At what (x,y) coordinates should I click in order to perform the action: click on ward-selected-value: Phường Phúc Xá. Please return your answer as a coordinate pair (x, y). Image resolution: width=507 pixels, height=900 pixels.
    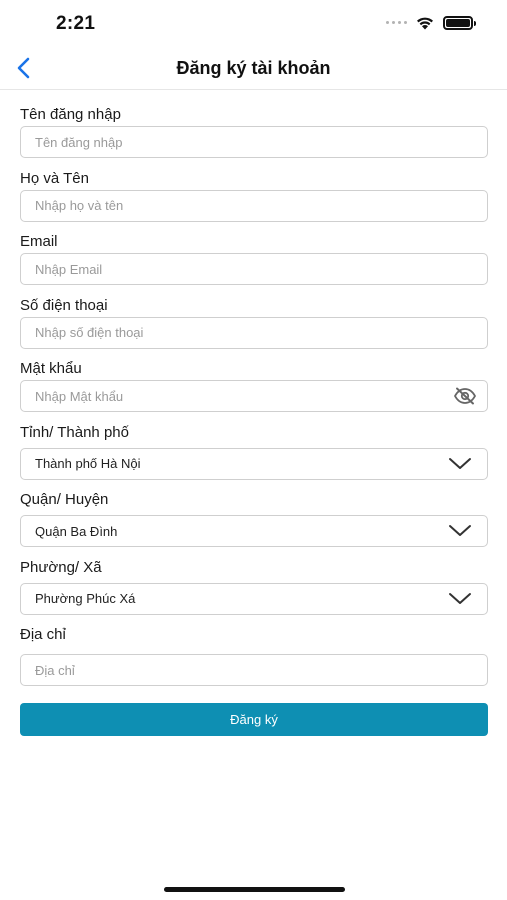
    Looking at the image, I should click on (85, 598).